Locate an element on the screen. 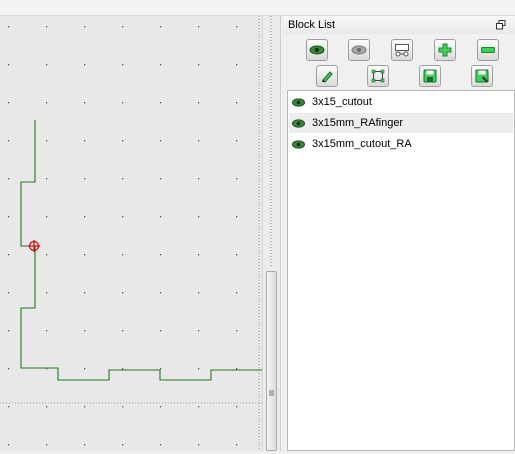 The image size is (515, 454). plus-icon is located at coordinates (445, 50).